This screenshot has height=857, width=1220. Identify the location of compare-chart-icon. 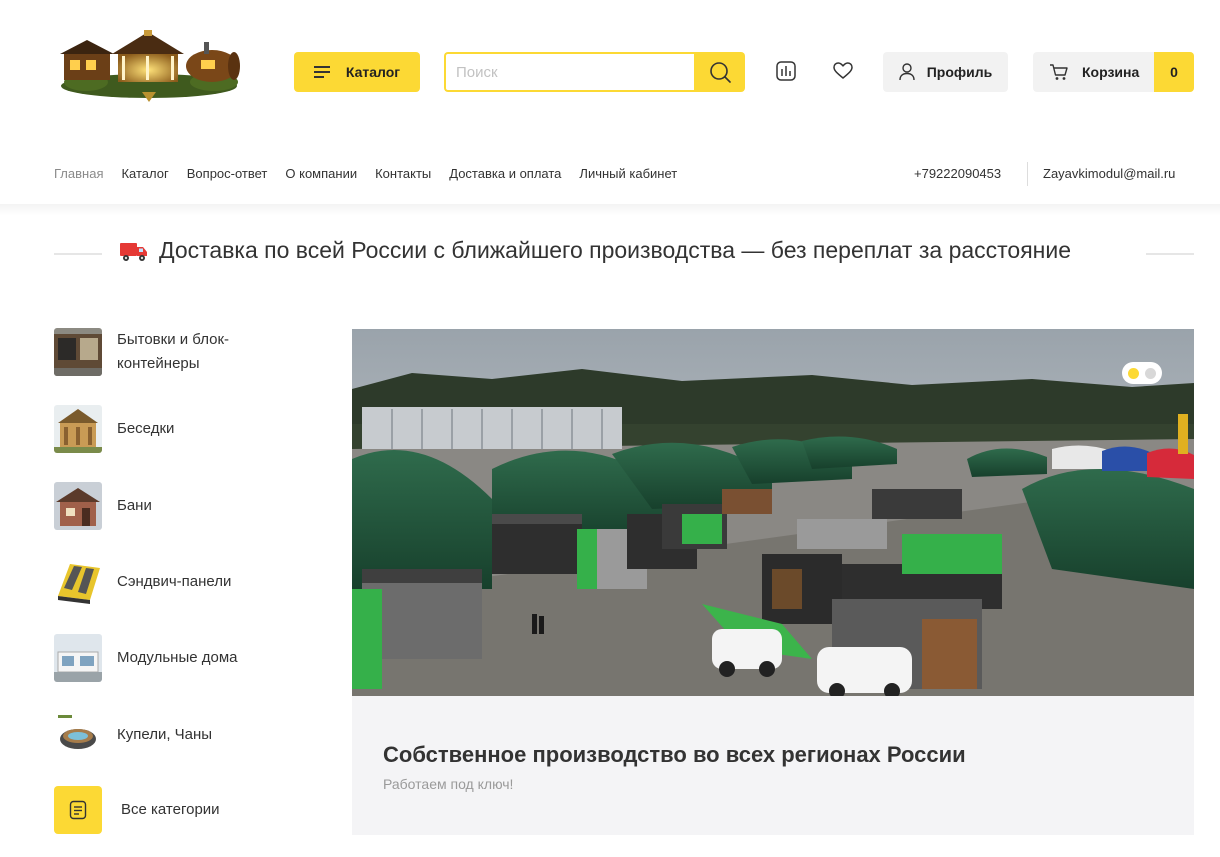
(786, 71).